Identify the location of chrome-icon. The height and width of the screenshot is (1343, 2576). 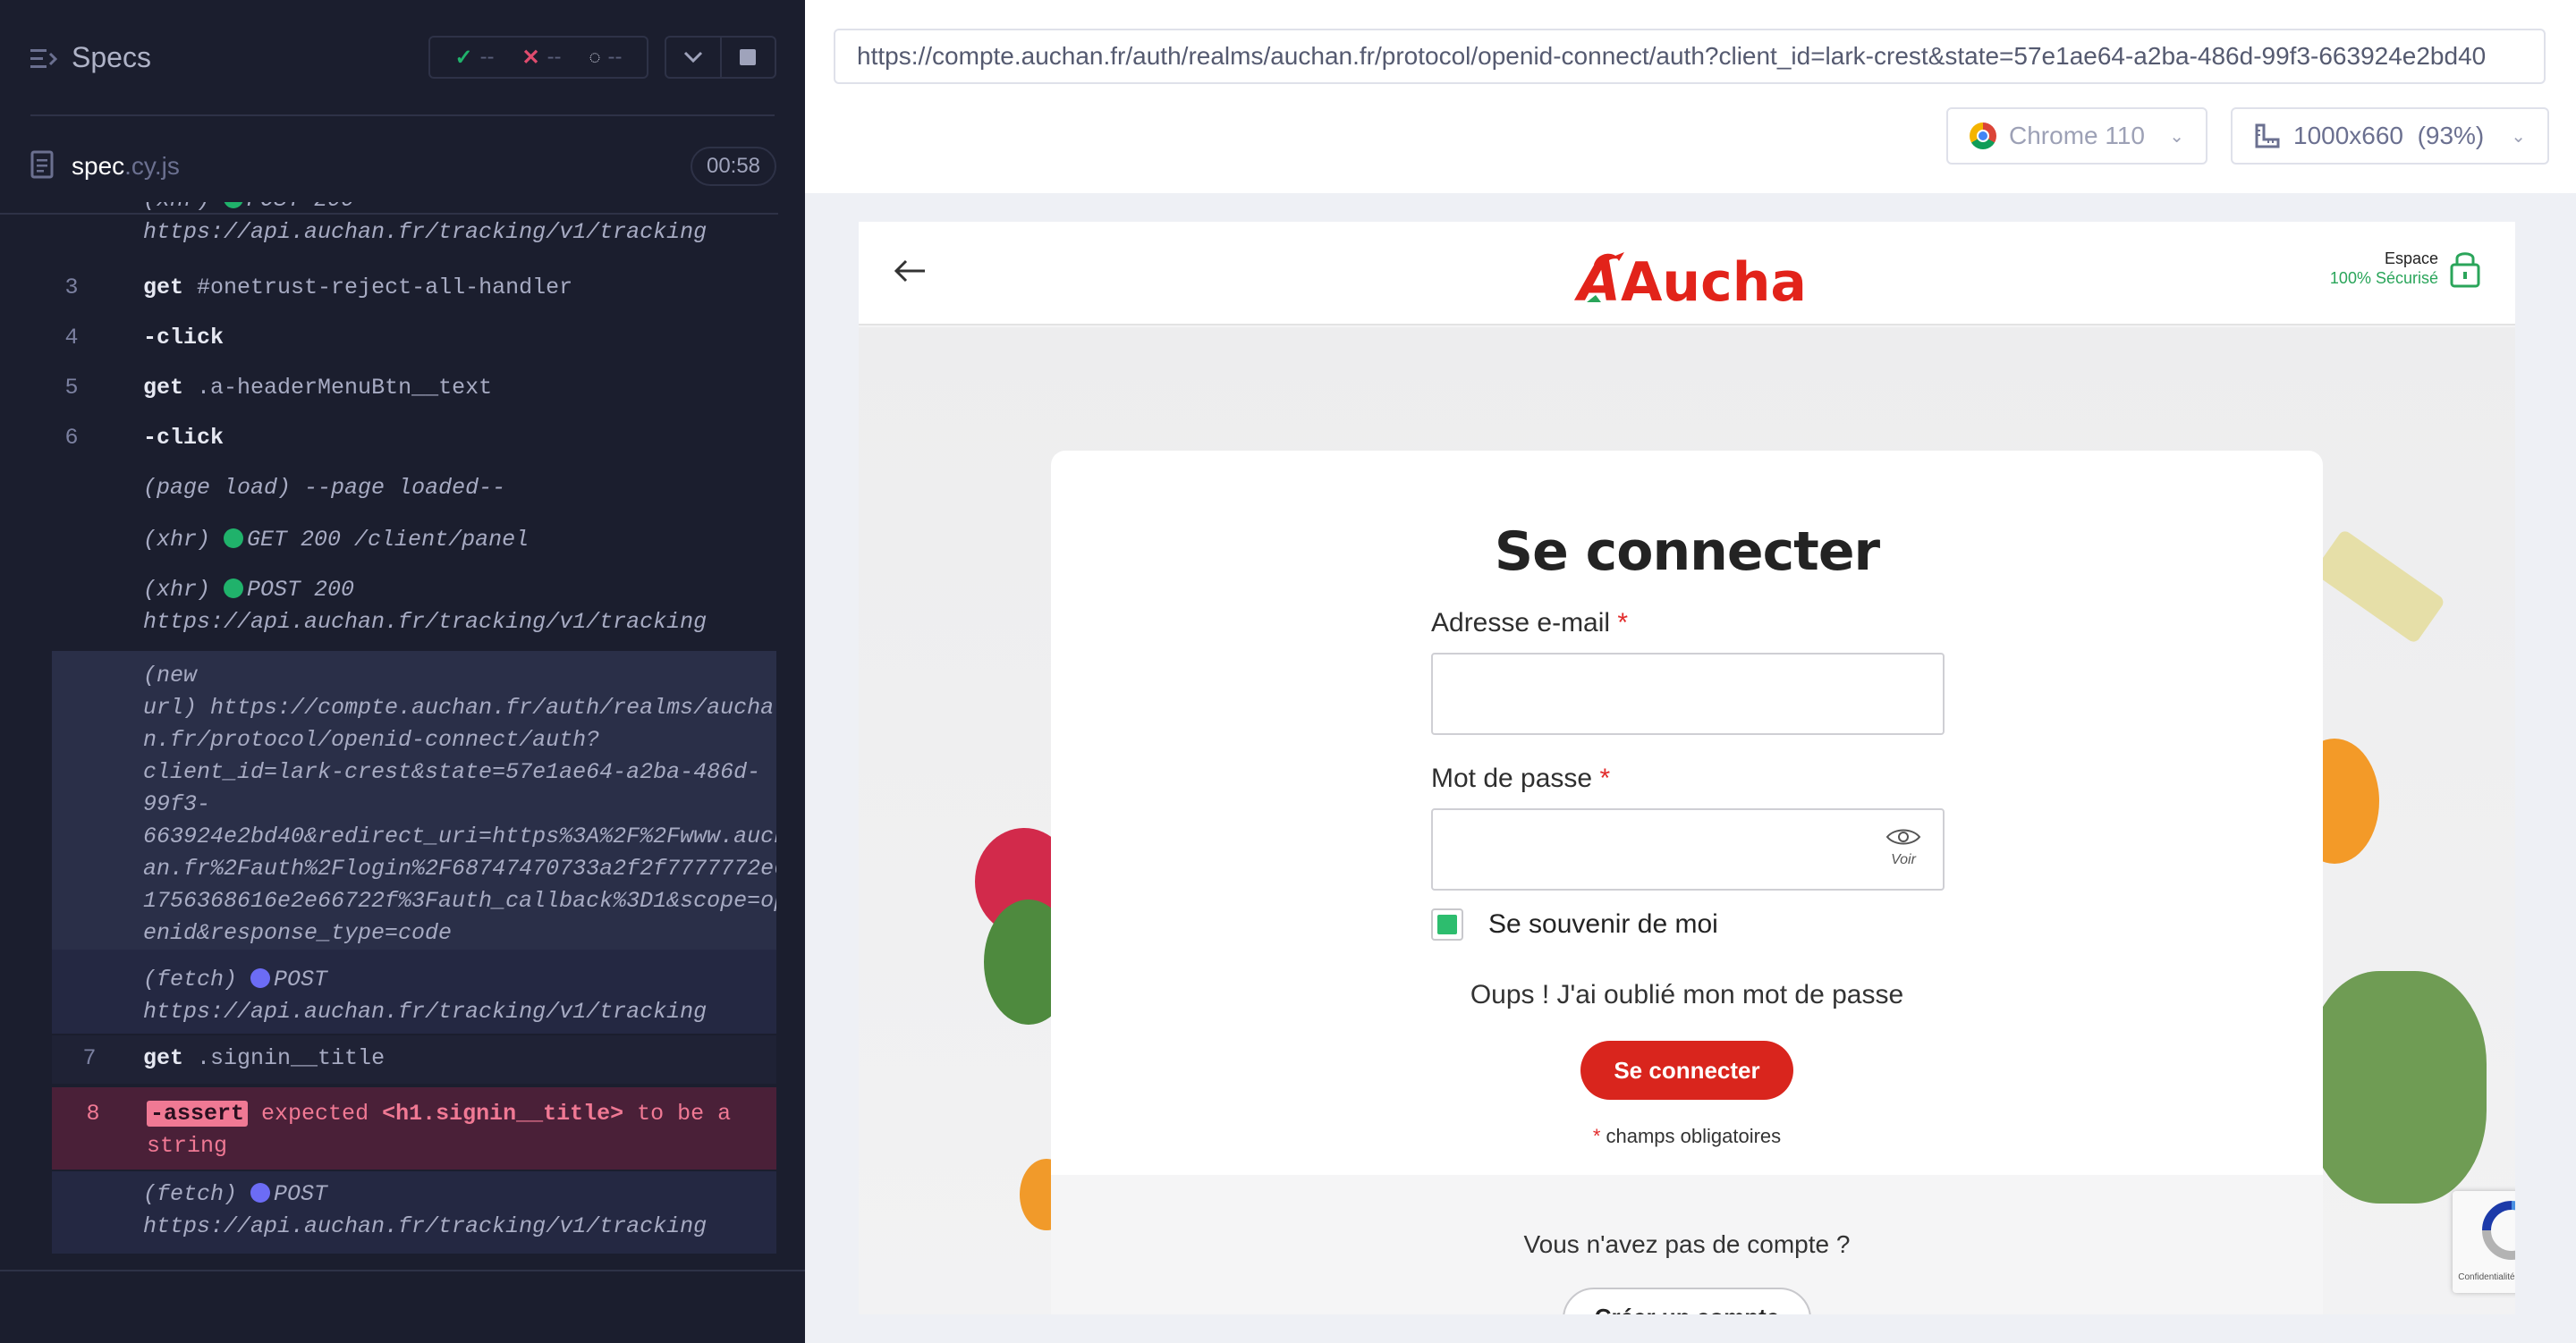
(1983, 135).